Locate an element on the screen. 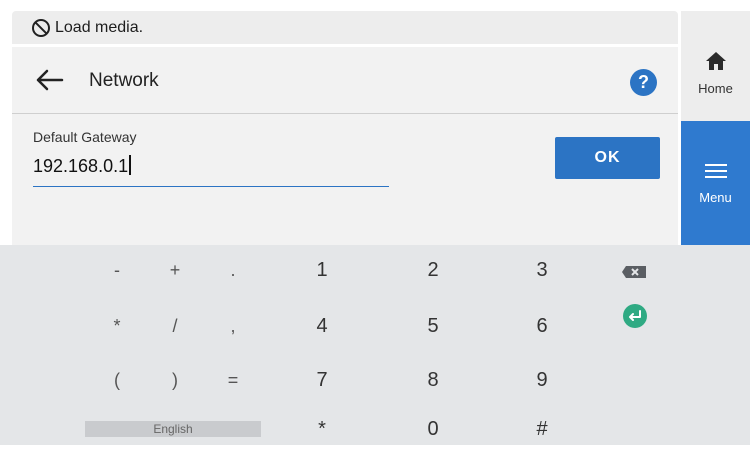 Image resolution: width=750 pixels, height=450 pixels. help-icon: ? is located at coordinates (643, 82).